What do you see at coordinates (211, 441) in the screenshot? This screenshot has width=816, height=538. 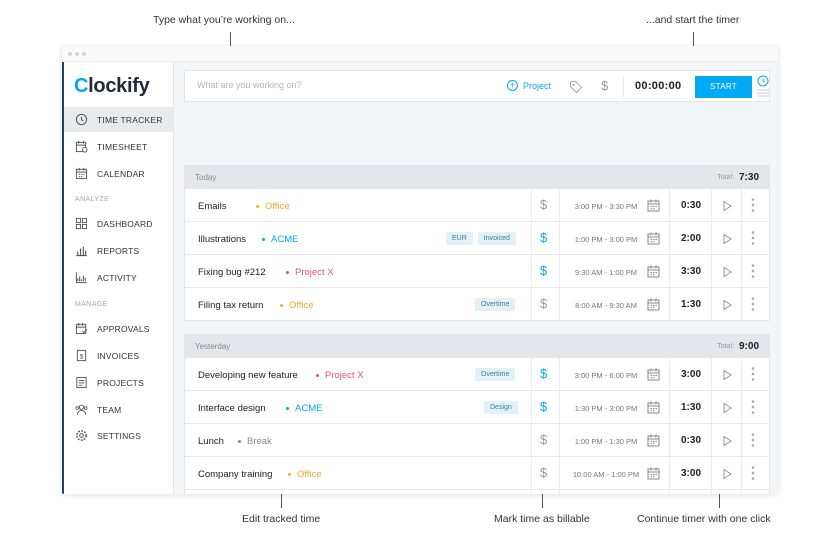 I see `entry-description: Lunch` at bounding box center [211, 441].